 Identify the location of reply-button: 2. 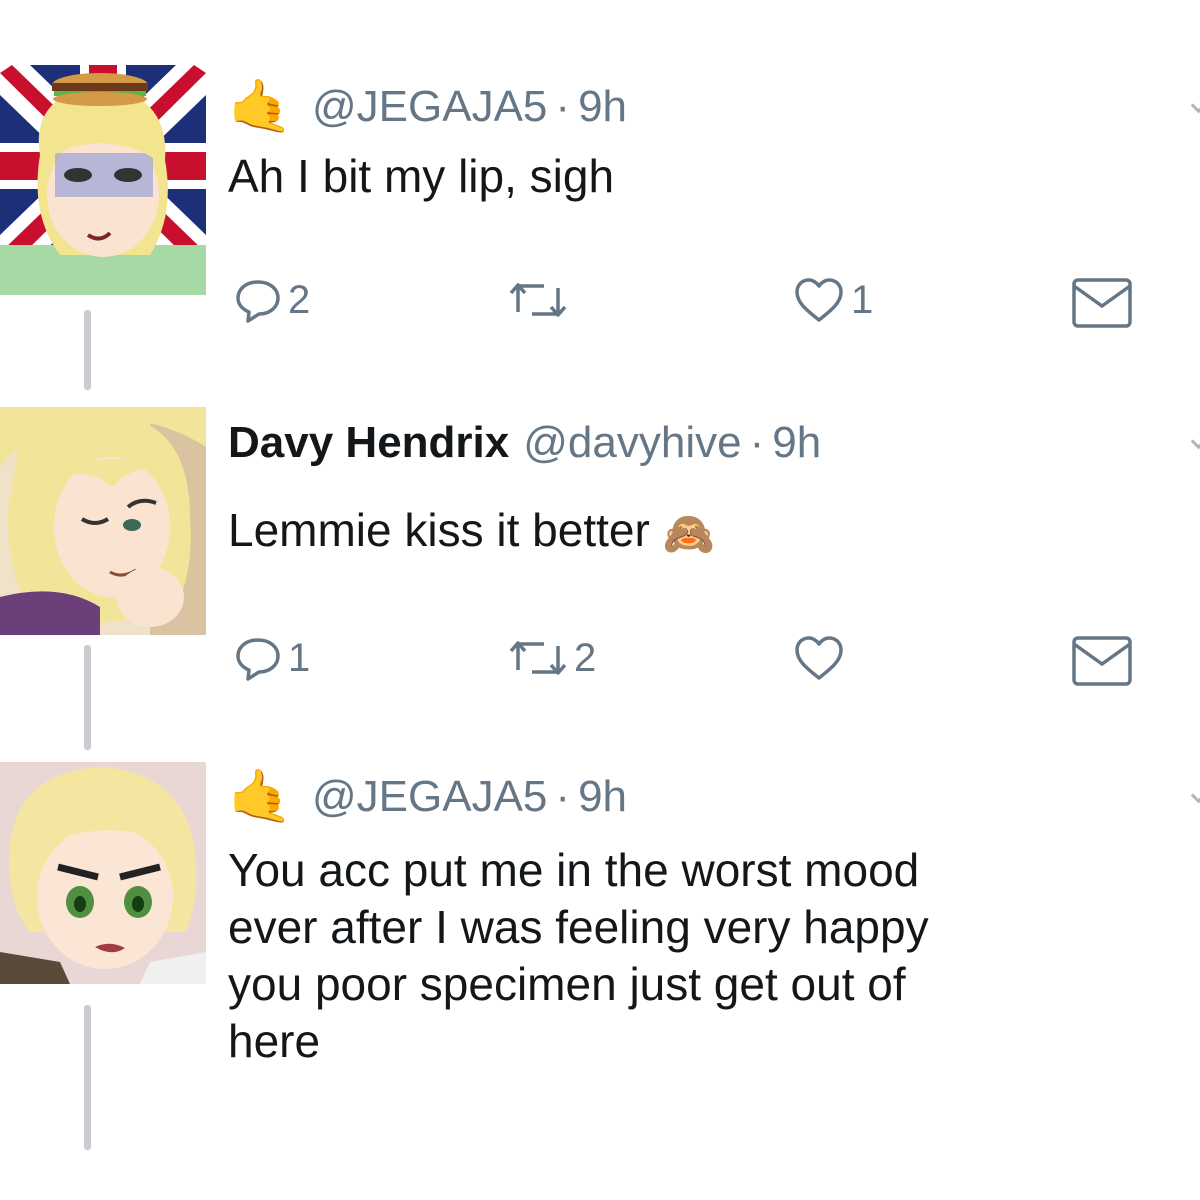
(272, 300).